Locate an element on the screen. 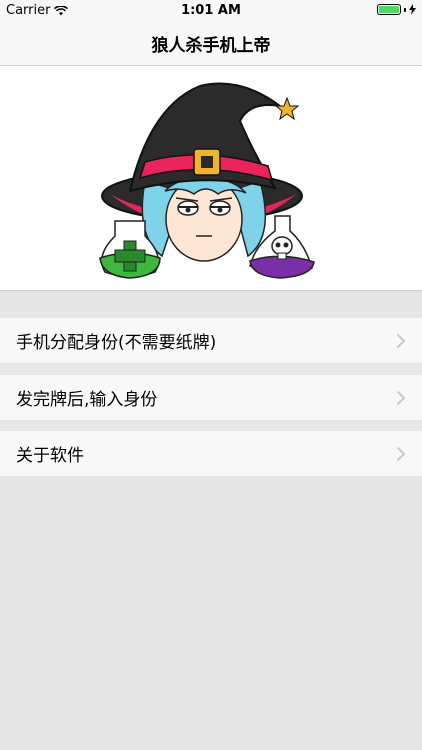 The height and width of the screenshot is (750, 422). navigation-bar: 狼人杀手机上帝 is located at coordinates (211, 44).